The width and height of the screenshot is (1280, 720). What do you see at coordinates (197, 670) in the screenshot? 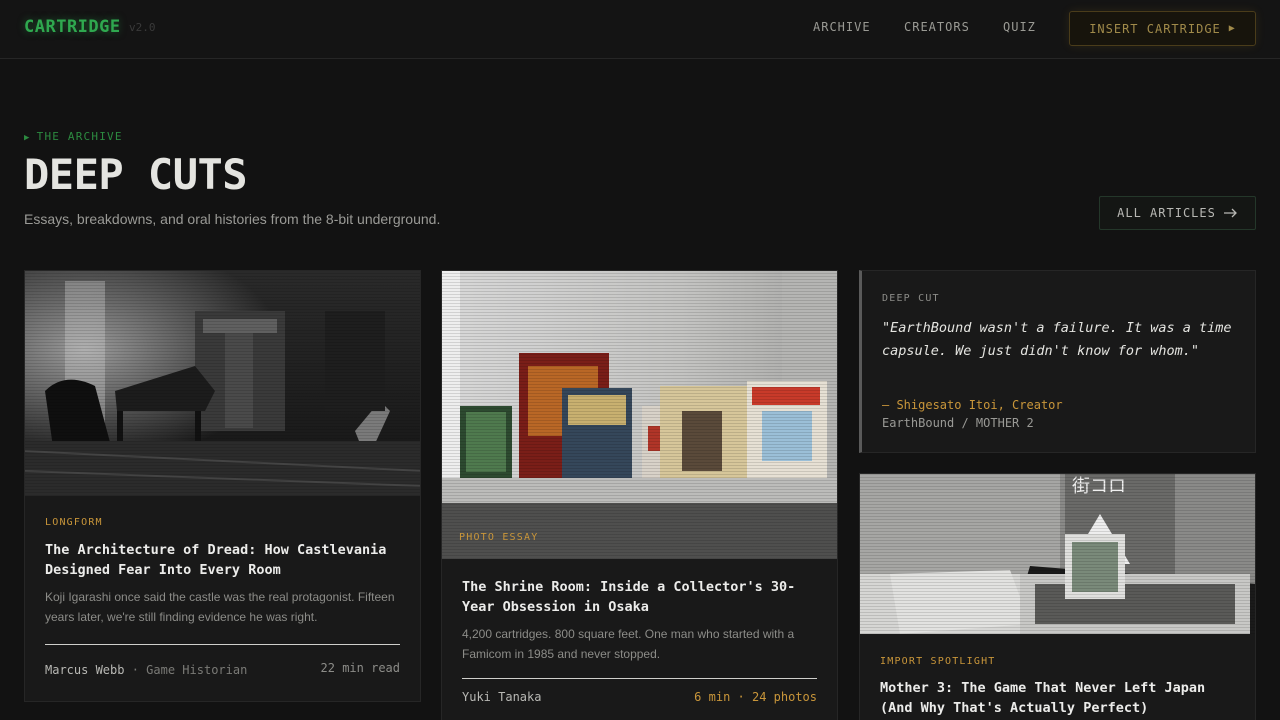
I see `author-role: Game Historian` at bounding box center [197, 670].